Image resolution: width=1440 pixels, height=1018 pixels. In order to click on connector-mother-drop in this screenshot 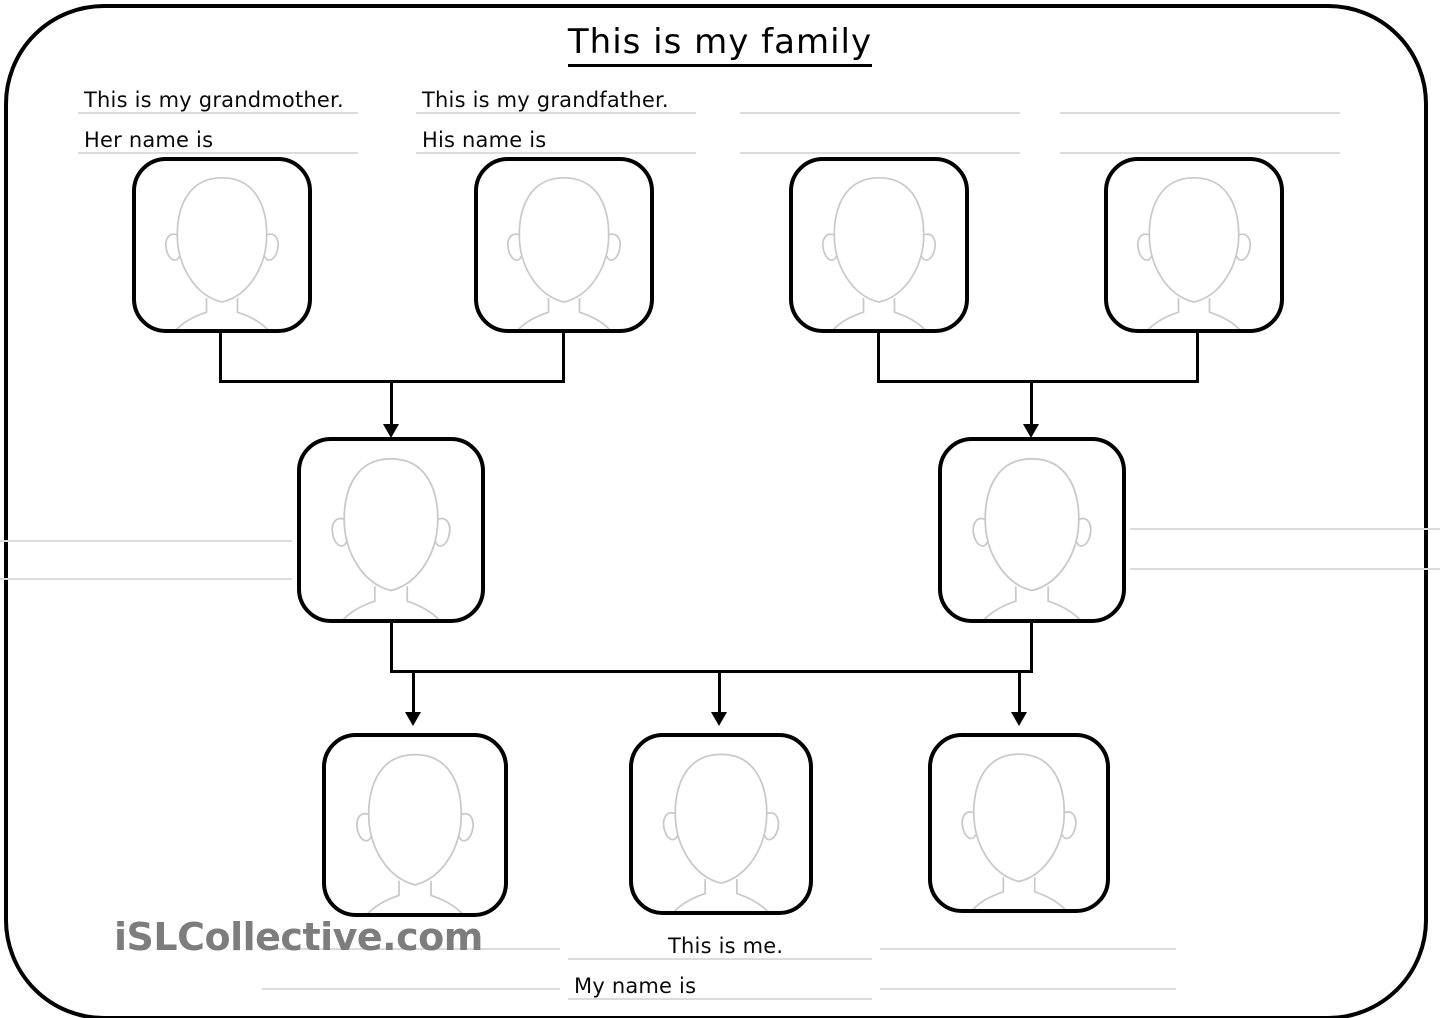, I will do `click(391, 646)`.